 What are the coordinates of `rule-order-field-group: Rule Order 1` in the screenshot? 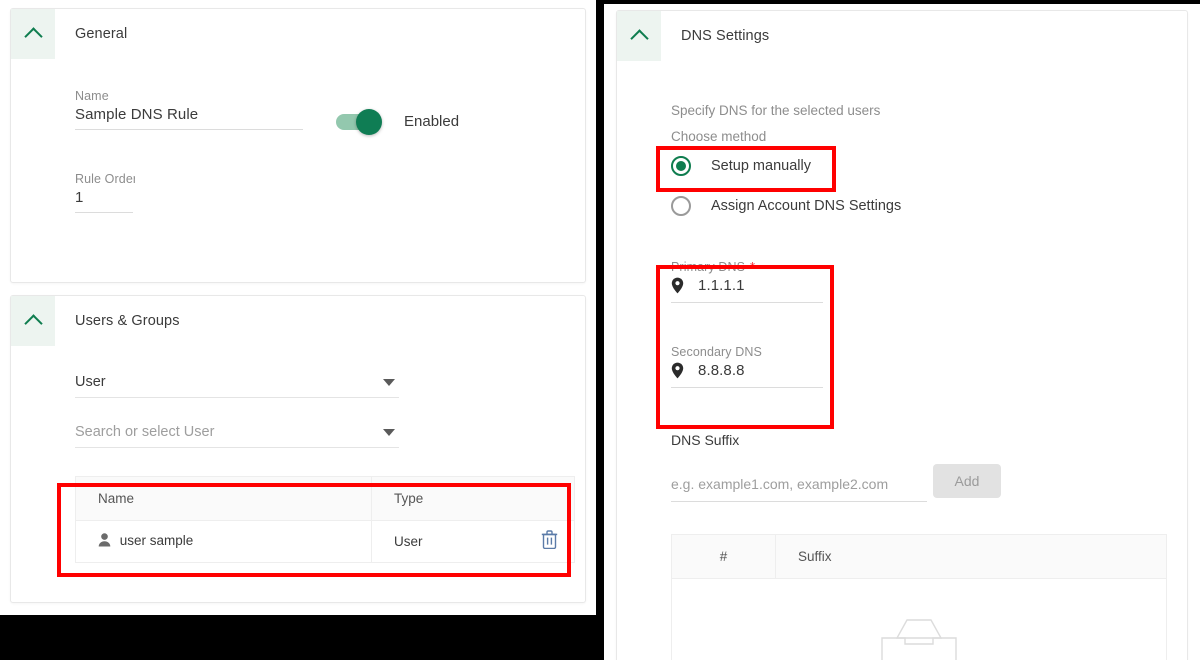 It's located at (330, 192).